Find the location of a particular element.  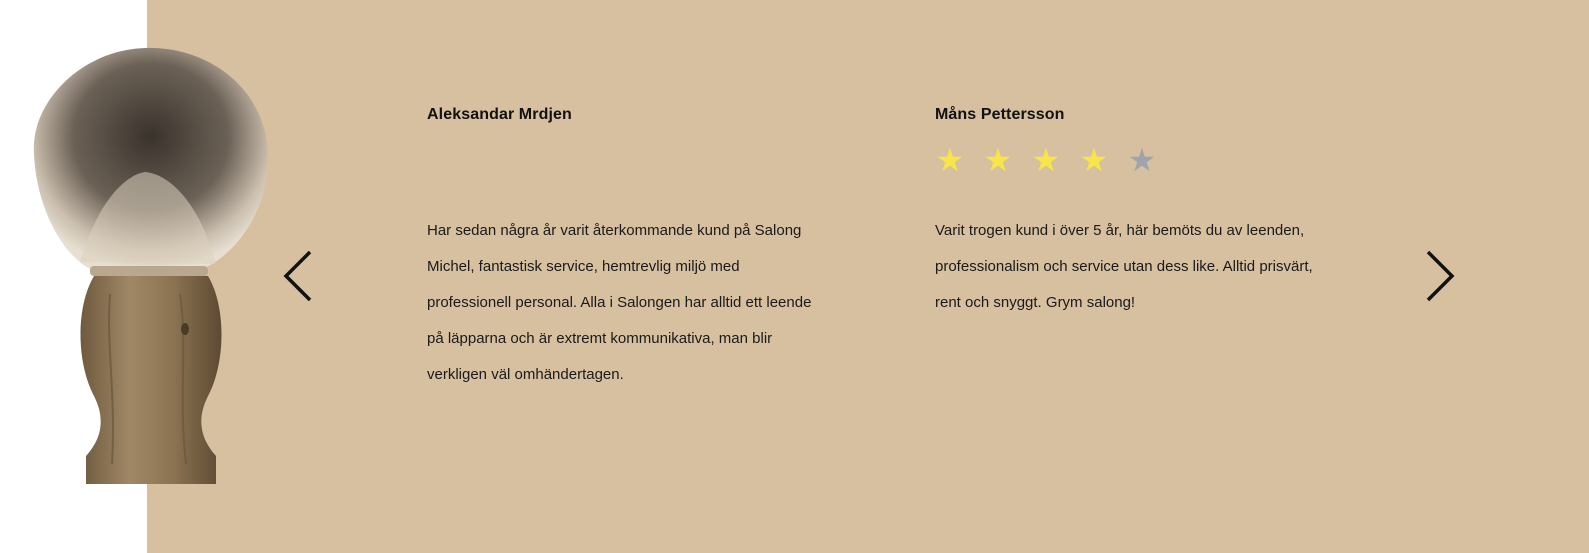

previous-review-button is located at coordinates (300, 276).